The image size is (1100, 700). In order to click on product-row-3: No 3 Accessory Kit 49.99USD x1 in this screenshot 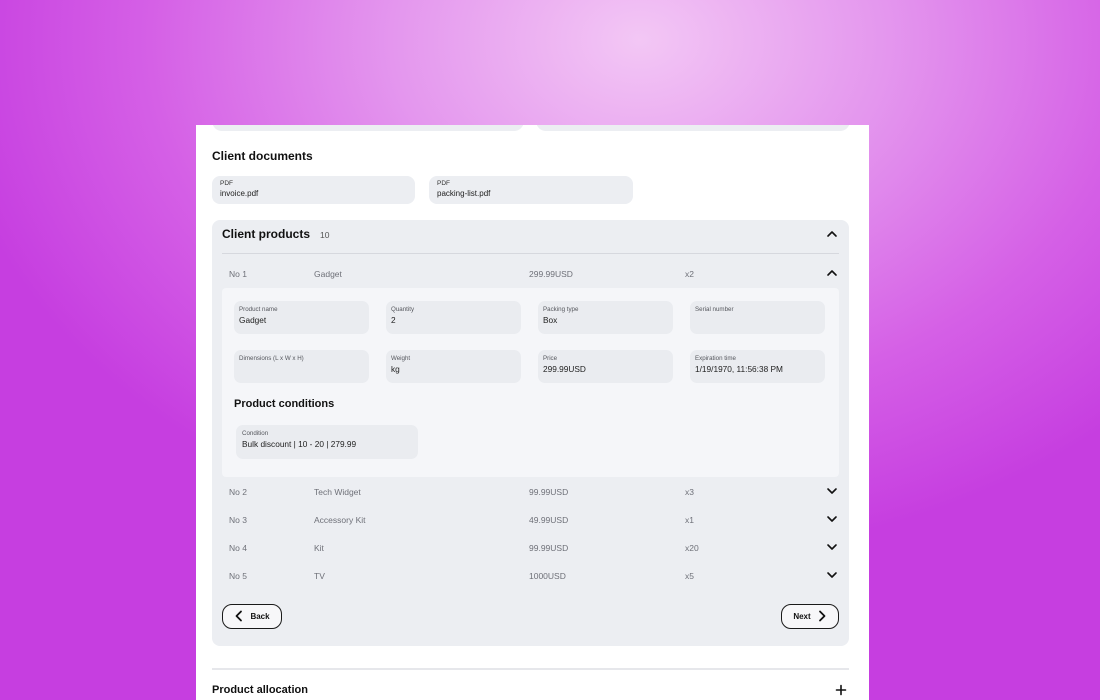, I will do `click(534, 523)`.